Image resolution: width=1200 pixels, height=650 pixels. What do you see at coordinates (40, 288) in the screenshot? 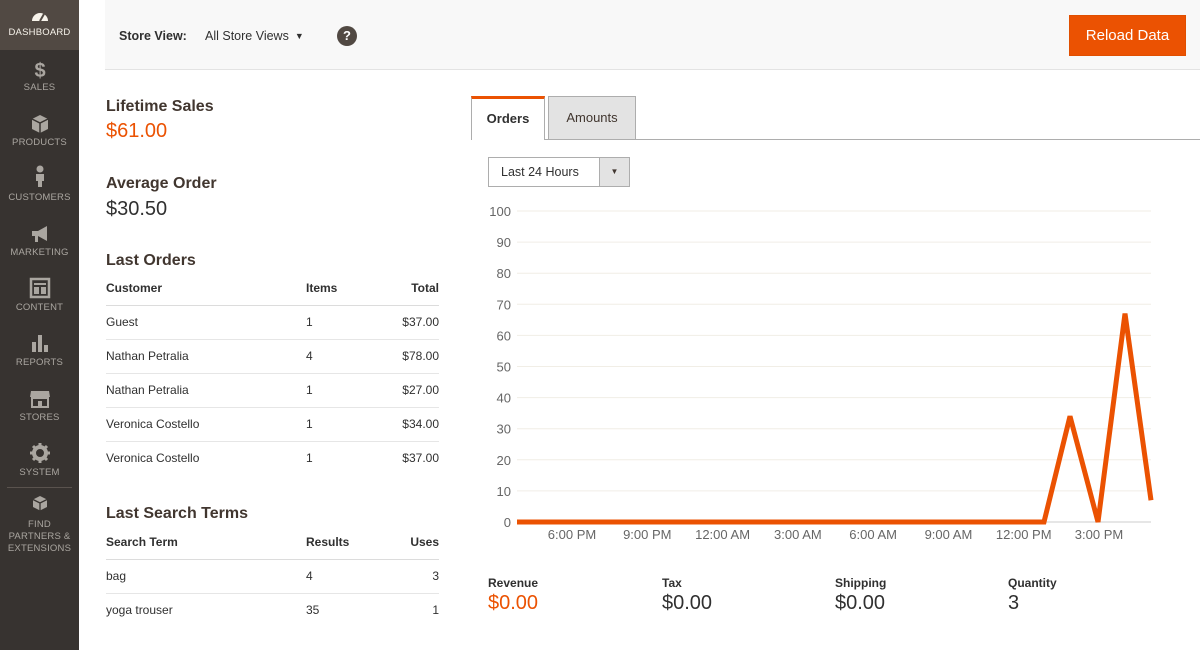
I see `layout-icon` at bounding box center [40, 288].